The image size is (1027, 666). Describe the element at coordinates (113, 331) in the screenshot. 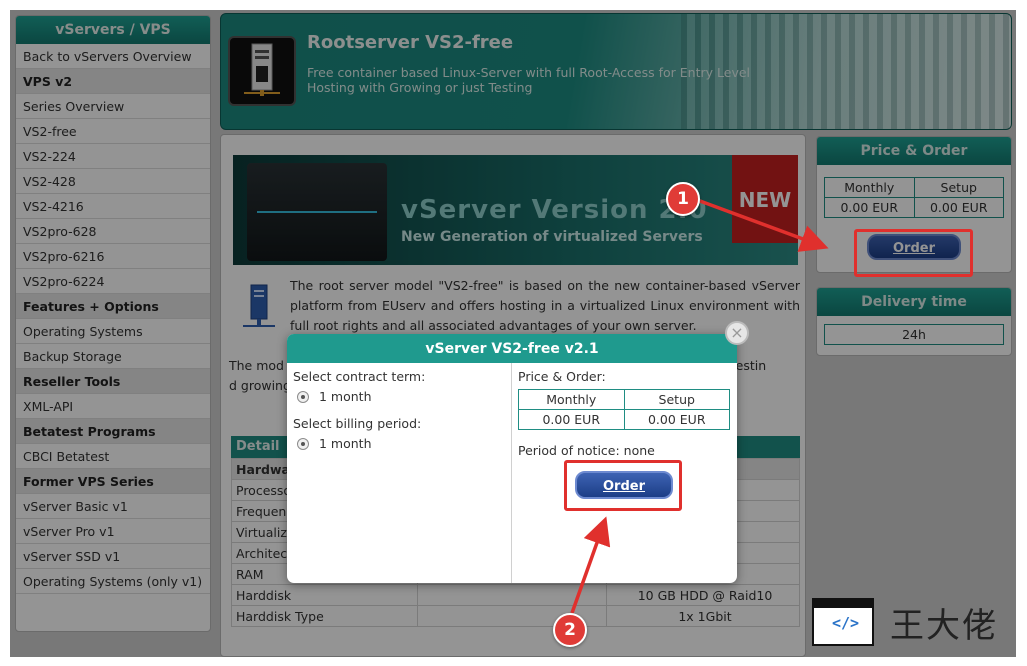

I see `sidebar-item: Operating Systems` at that location.